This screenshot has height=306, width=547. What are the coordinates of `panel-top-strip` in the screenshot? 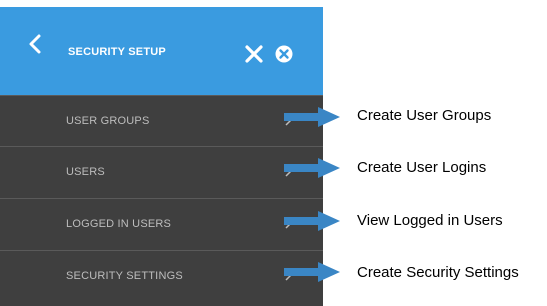 It's located at (161, 3).